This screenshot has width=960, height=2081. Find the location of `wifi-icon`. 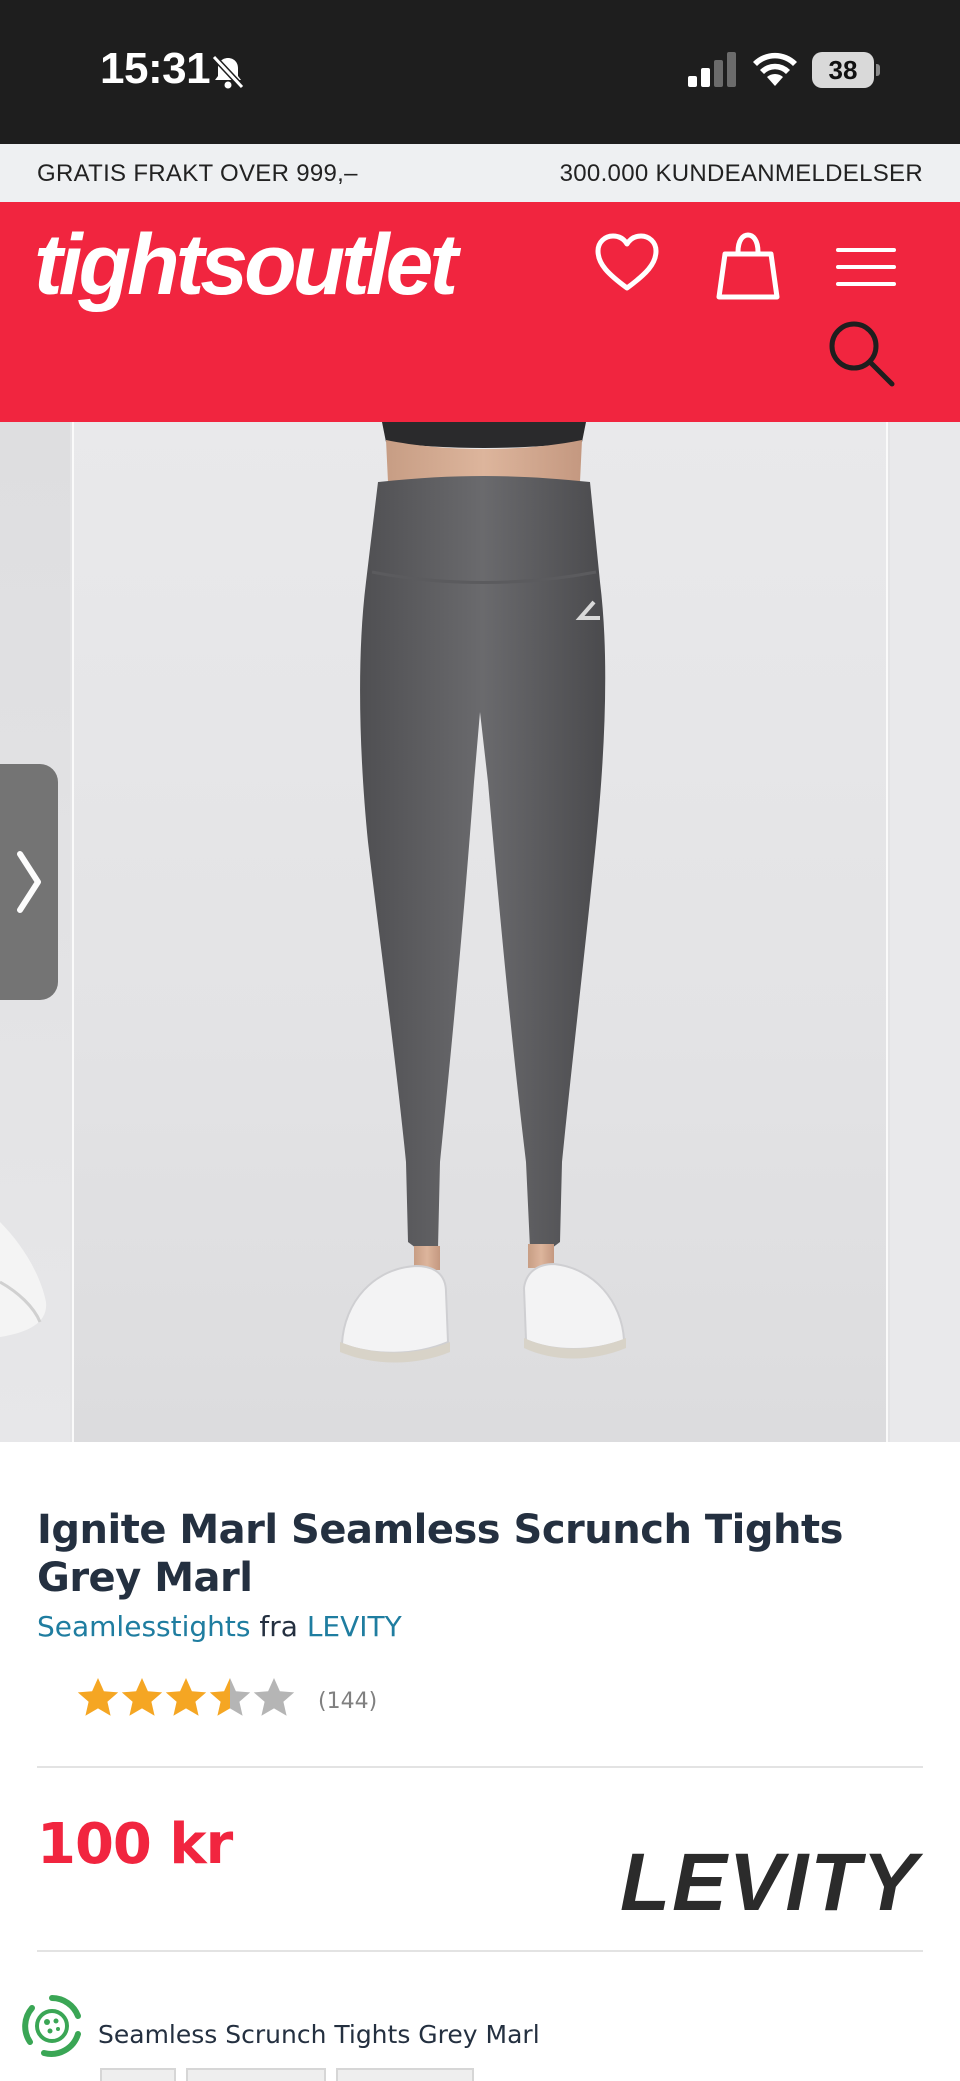

wifi-icon is located at coordinates (775, 69).